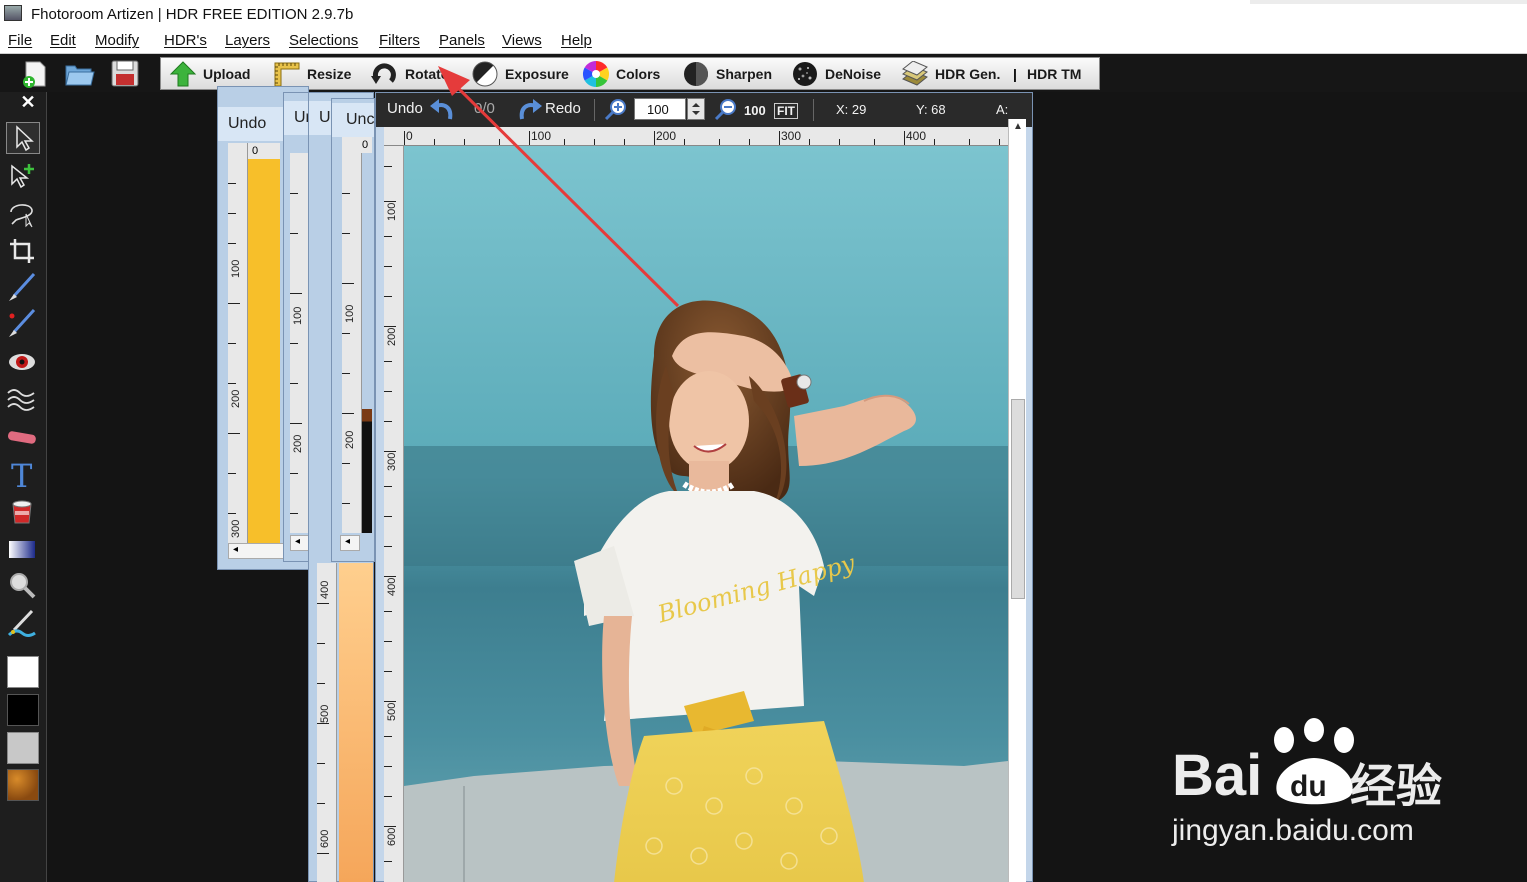 This screenshot has width=1527, height=882. What do you see at coordinates (726, 110) in the screenshot?
I see `zoom-out-icon` at bounding box center [726, 110].